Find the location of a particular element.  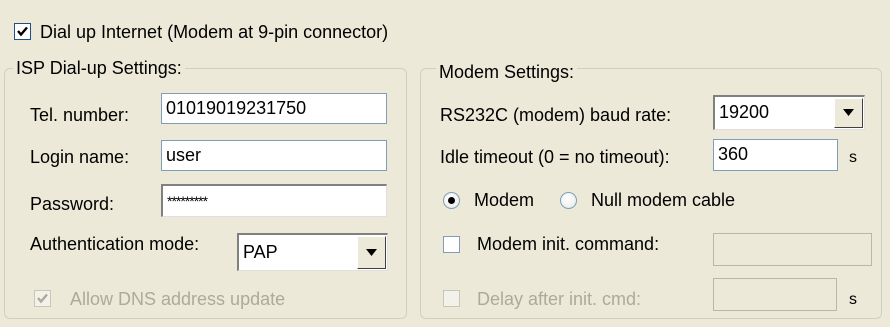

radio-modem is located at coordinates (451, 200).